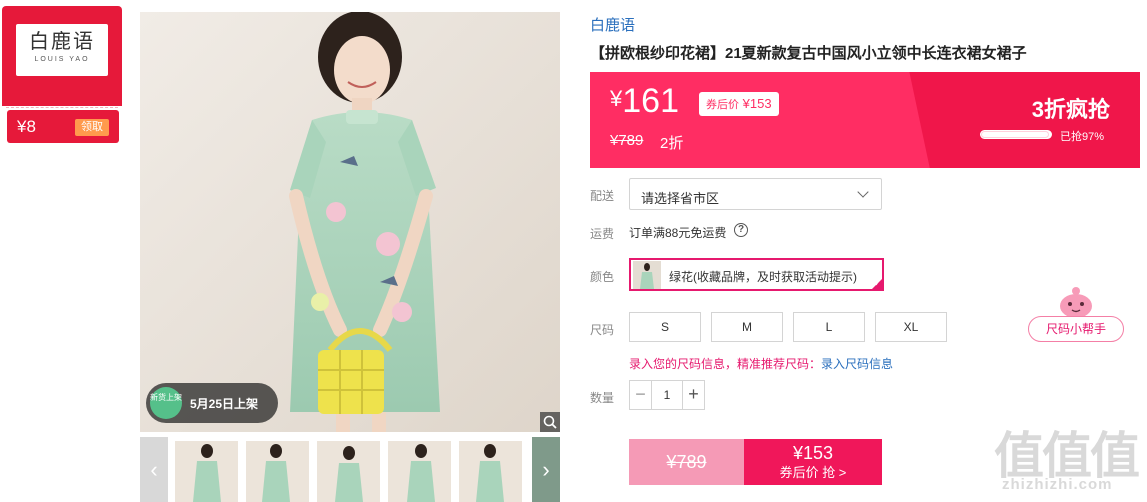  Describe the element at coordinates (747, 327) in the screenshot. I see `size-option-m: M` at that location.